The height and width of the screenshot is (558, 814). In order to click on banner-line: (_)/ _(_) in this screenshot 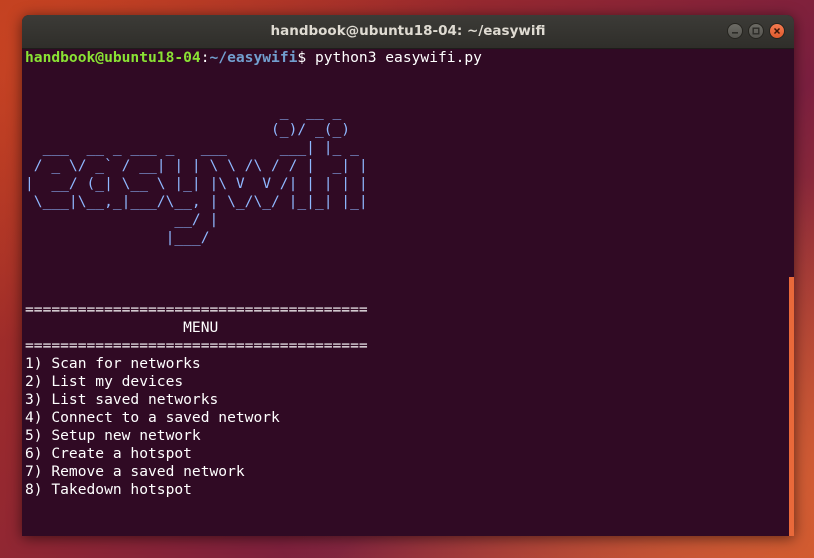, I will do `click(188, 129)`.